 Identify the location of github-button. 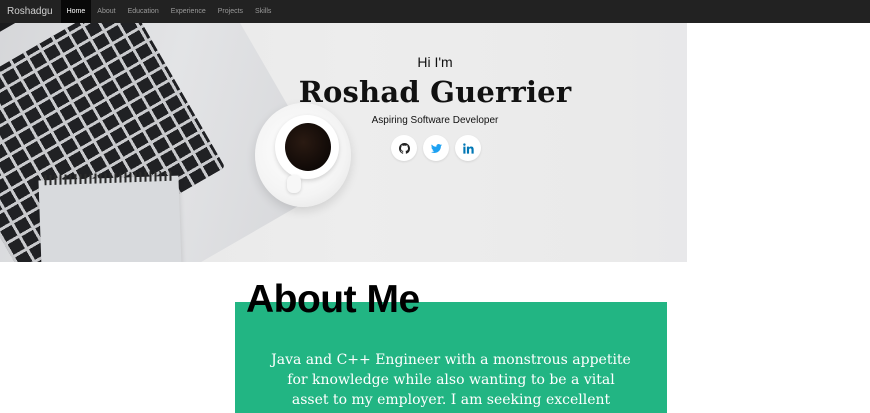
(404, 148).